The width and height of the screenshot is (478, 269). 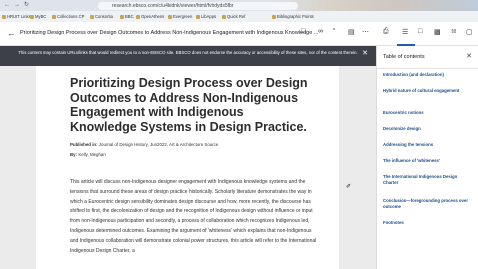 What do you see at coordinates (427, 68) in the screenshot?
I see `toc-divider` at bounding box center [427, 68].